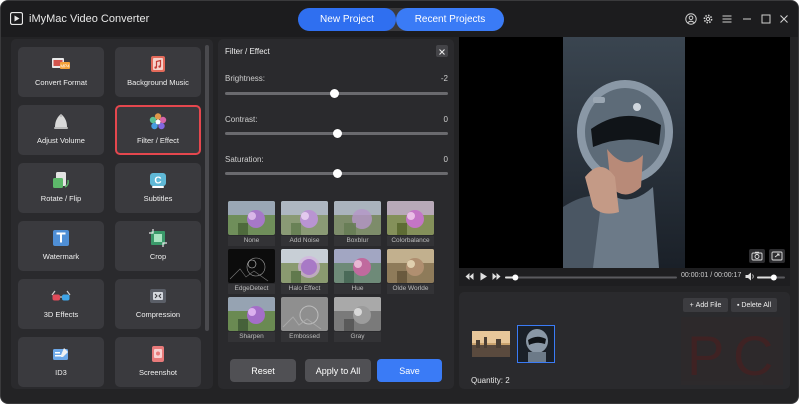 The width and height of the screenshot is (800, 405). Describe the element at coordinates (410, 289) in the screenshot. I see `effect-label: Olde Worlde` at that location.